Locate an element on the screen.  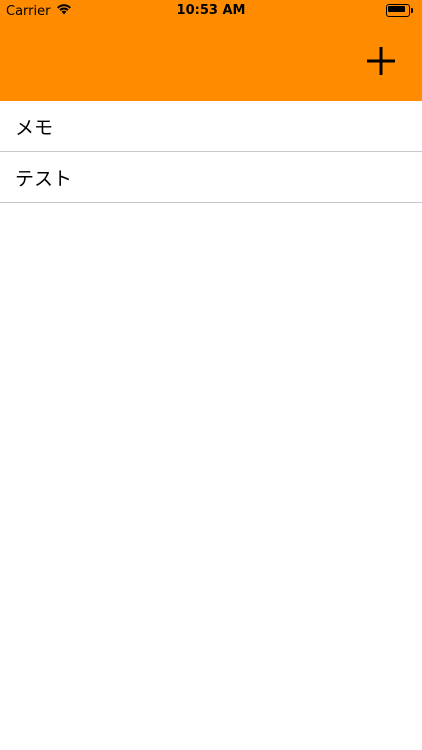
status-time: 10:53 AM is located at coordinates (211, 10).